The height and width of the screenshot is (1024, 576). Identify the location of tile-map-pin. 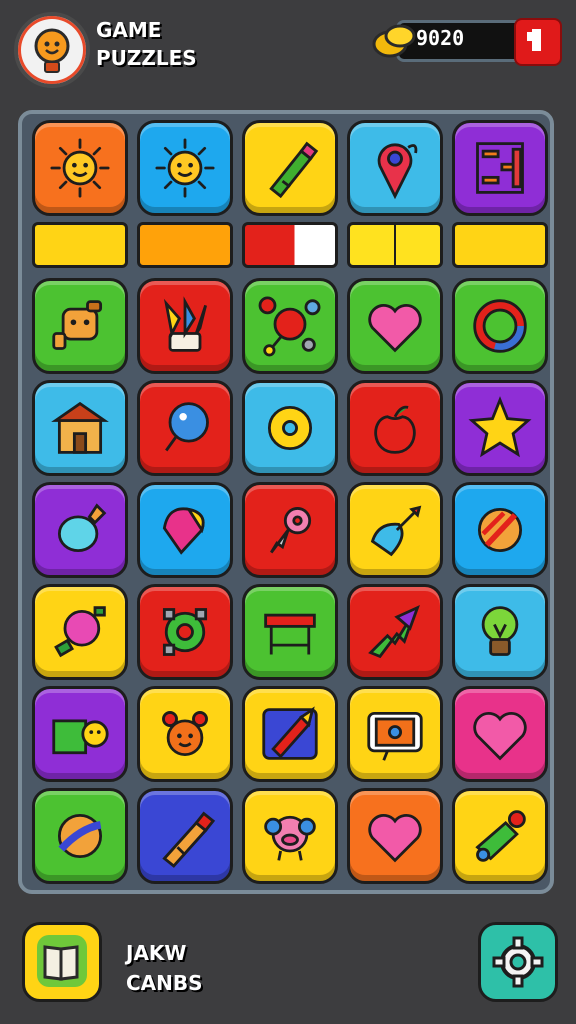
(395, 168).